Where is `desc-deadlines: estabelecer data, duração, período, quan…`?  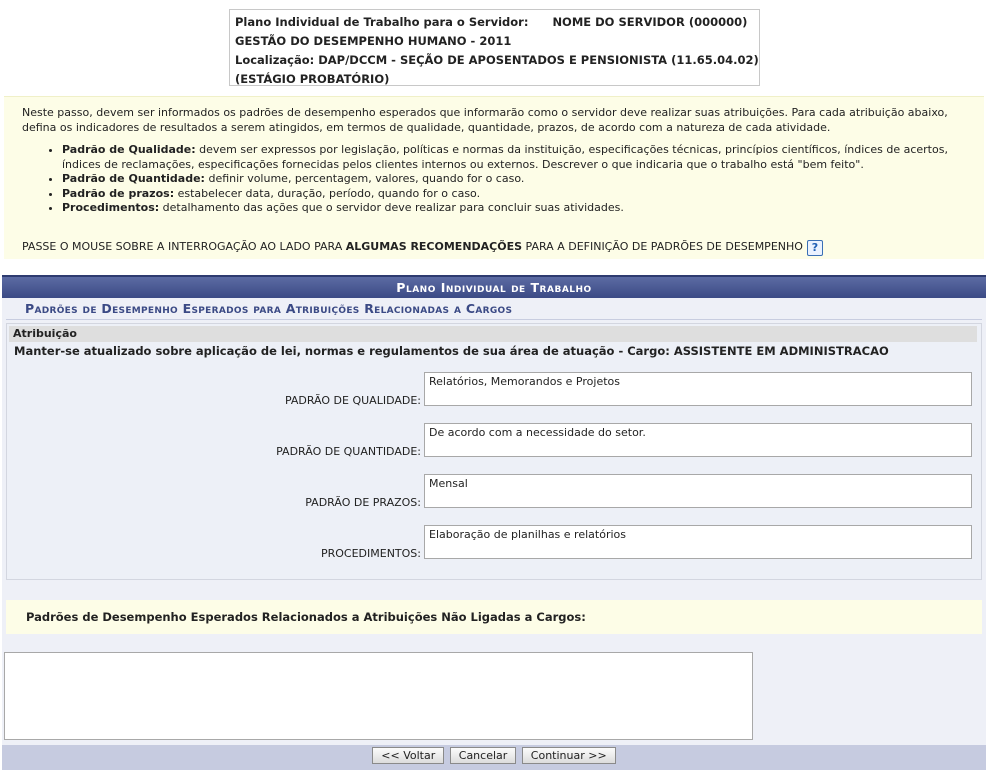
desc-deadlines: estabelecer data, duração, período, quan… is located at coordinates (327, 193).